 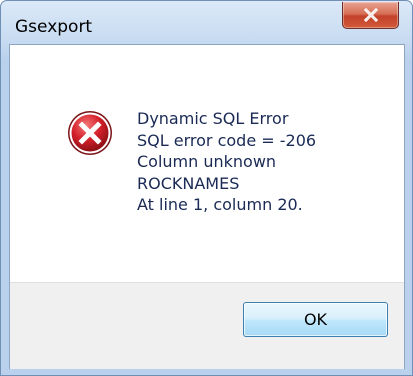 I want to click on error-icon, so click(x=90, y=133).